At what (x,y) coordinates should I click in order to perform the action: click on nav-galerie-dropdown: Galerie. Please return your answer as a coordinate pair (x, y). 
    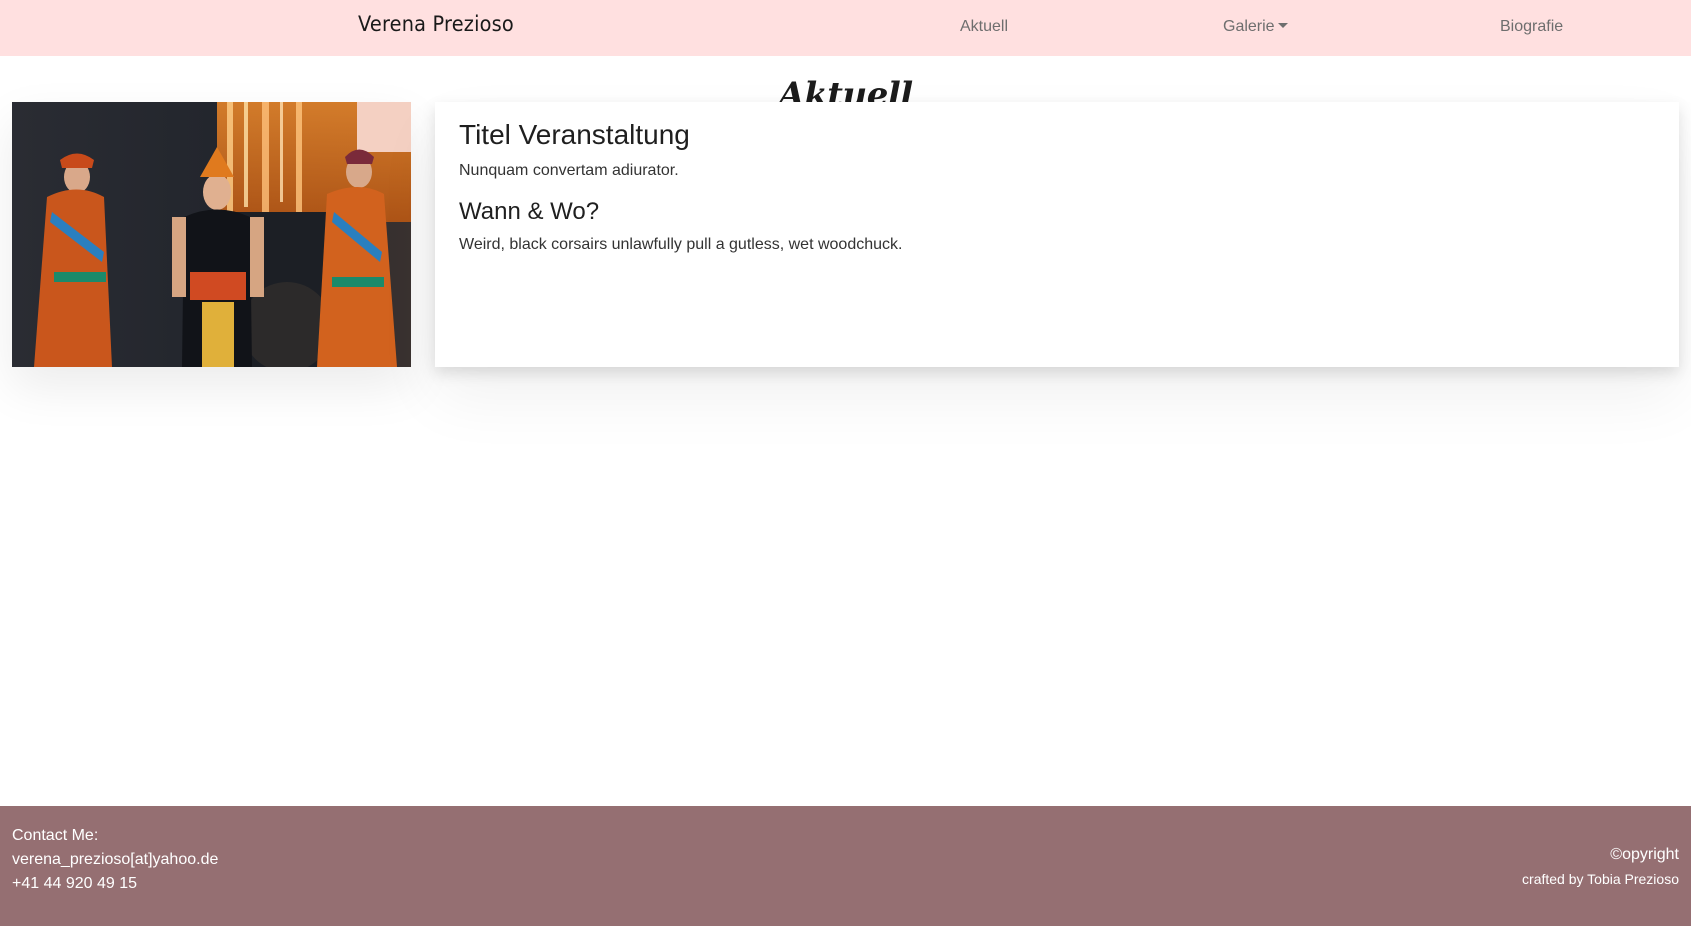
    Looking at the image, I should click on (1255, 27).